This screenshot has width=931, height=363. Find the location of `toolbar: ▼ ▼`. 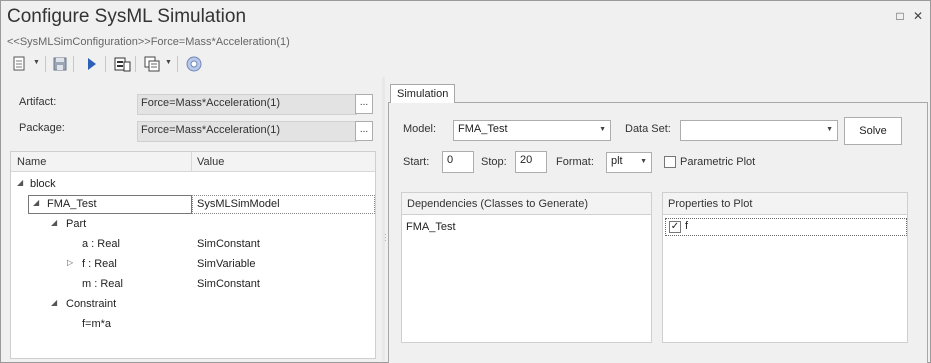

toolbar: ▼ ▼ is located at coordinates (195, 65).